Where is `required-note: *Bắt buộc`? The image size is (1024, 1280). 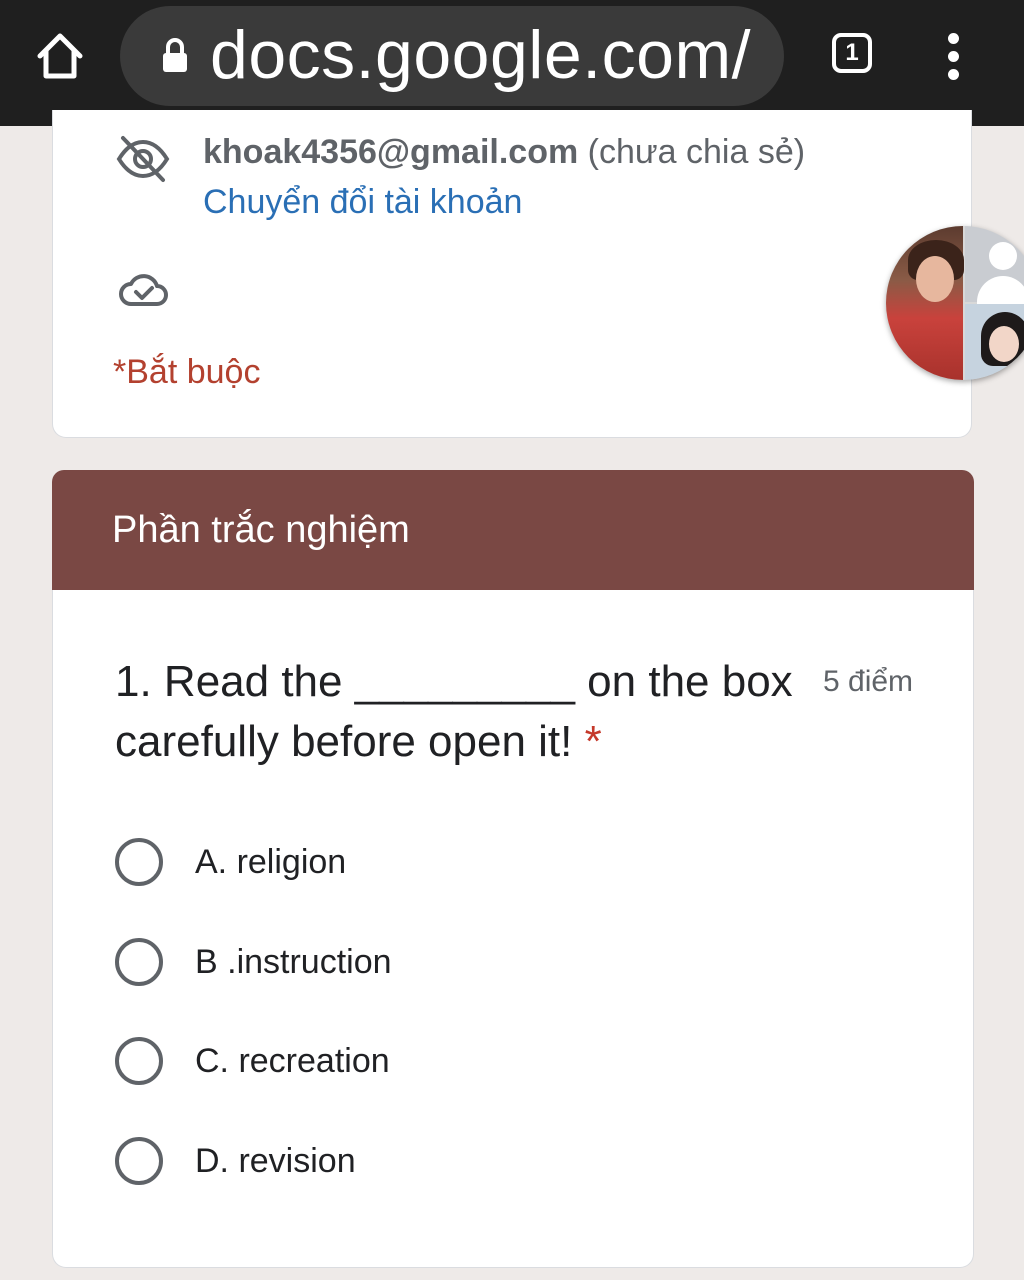
required-note: *Bắt buộc is located at coordinates (187, 372).